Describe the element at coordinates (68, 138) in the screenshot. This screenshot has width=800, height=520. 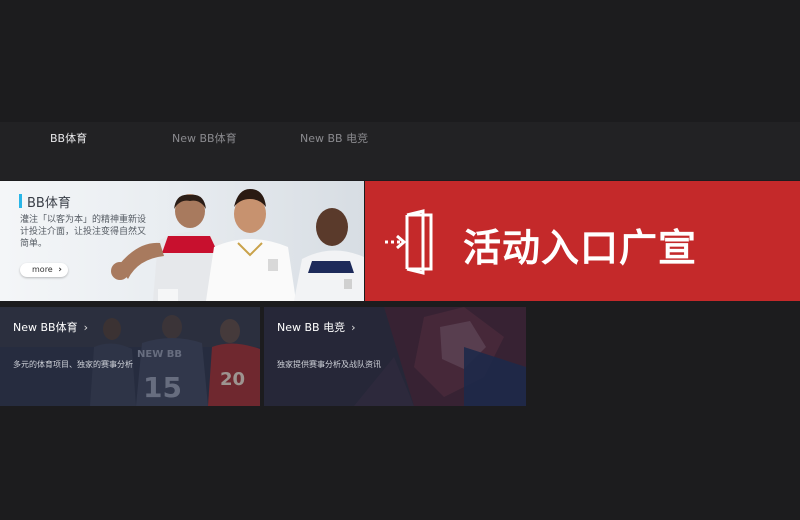
I see `tab-bb-sports: BB体育` at that location.